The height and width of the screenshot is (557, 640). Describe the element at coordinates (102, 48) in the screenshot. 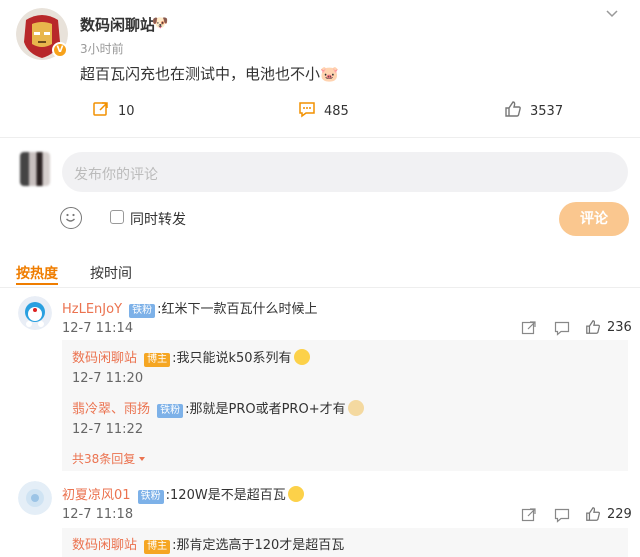

I see `post-time: 3小时前` at that location.